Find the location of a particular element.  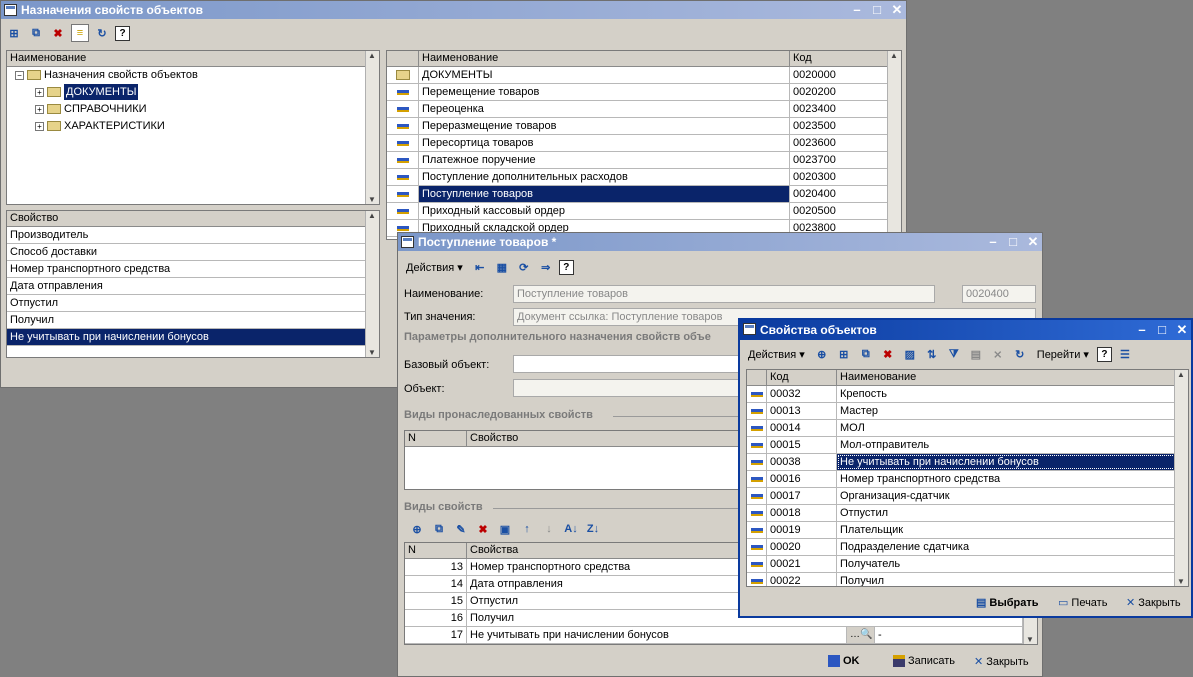

titlebar: Поступление товаров * – □ ✕ is located at coordinates (720, 242).